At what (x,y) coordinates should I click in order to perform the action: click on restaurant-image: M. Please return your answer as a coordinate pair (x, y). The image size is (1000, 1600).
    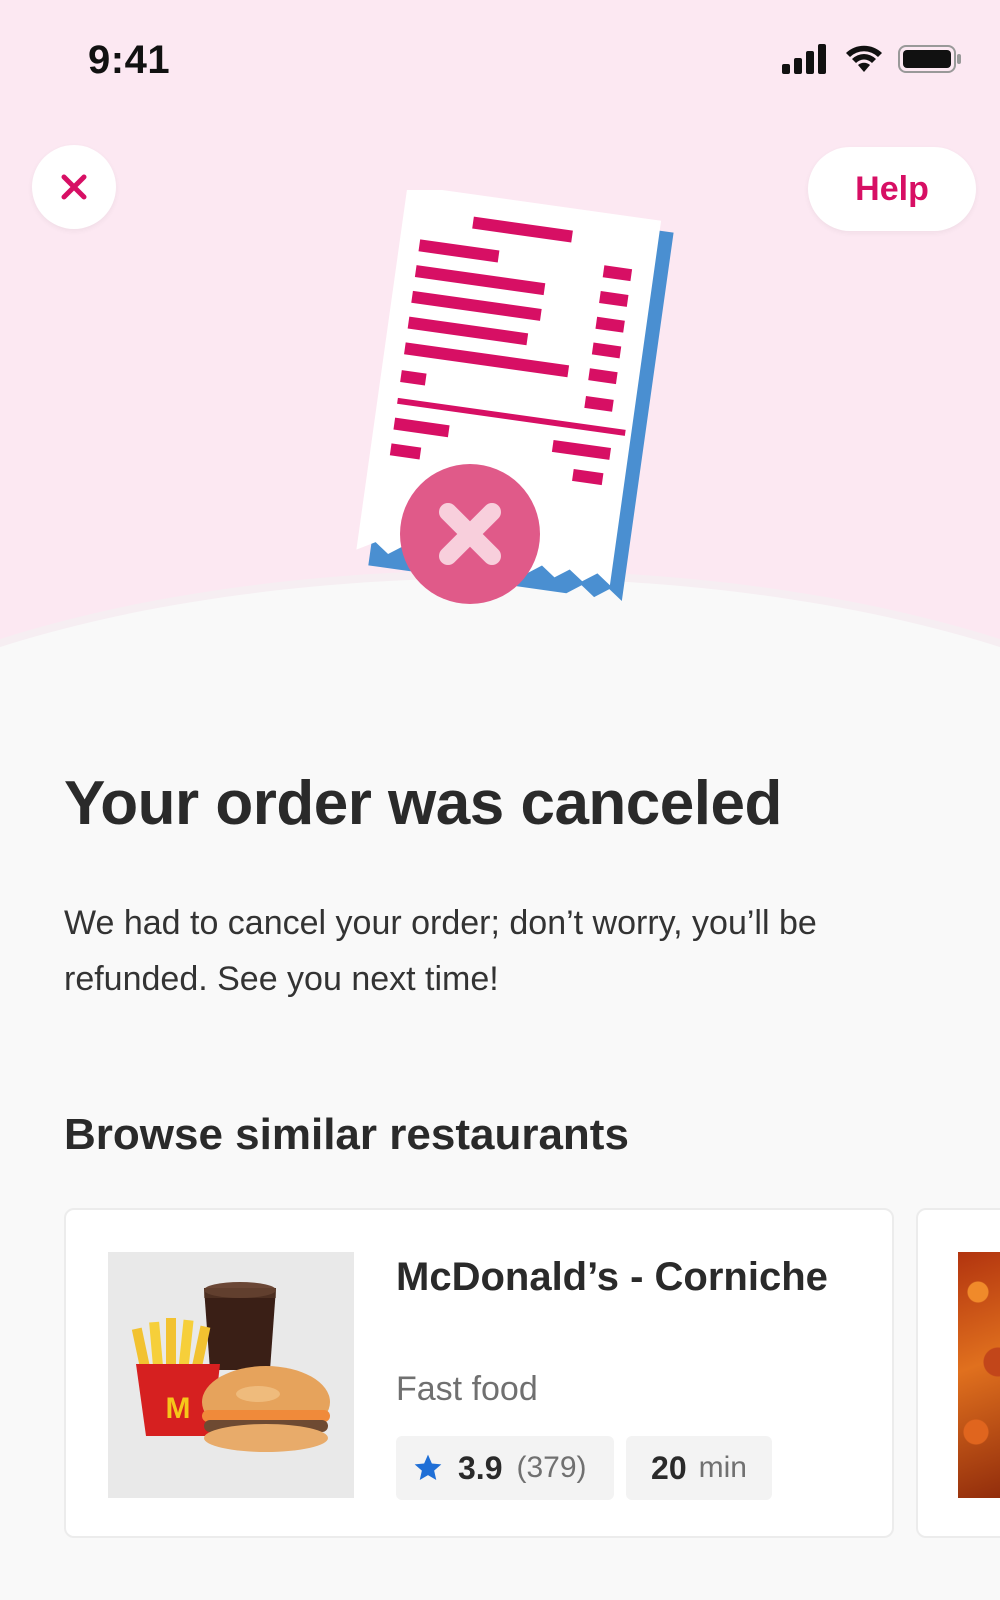
    Looking at the image, I should click on (231, 1375).